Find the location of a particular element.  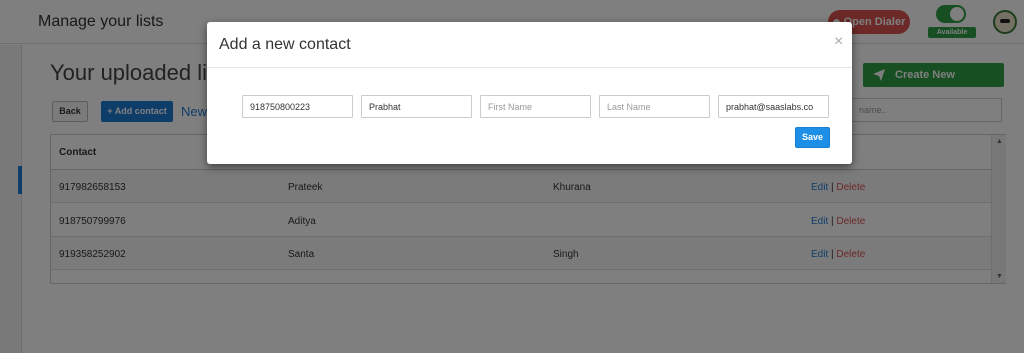

phone-number-input is located at coordinates (297, 106).